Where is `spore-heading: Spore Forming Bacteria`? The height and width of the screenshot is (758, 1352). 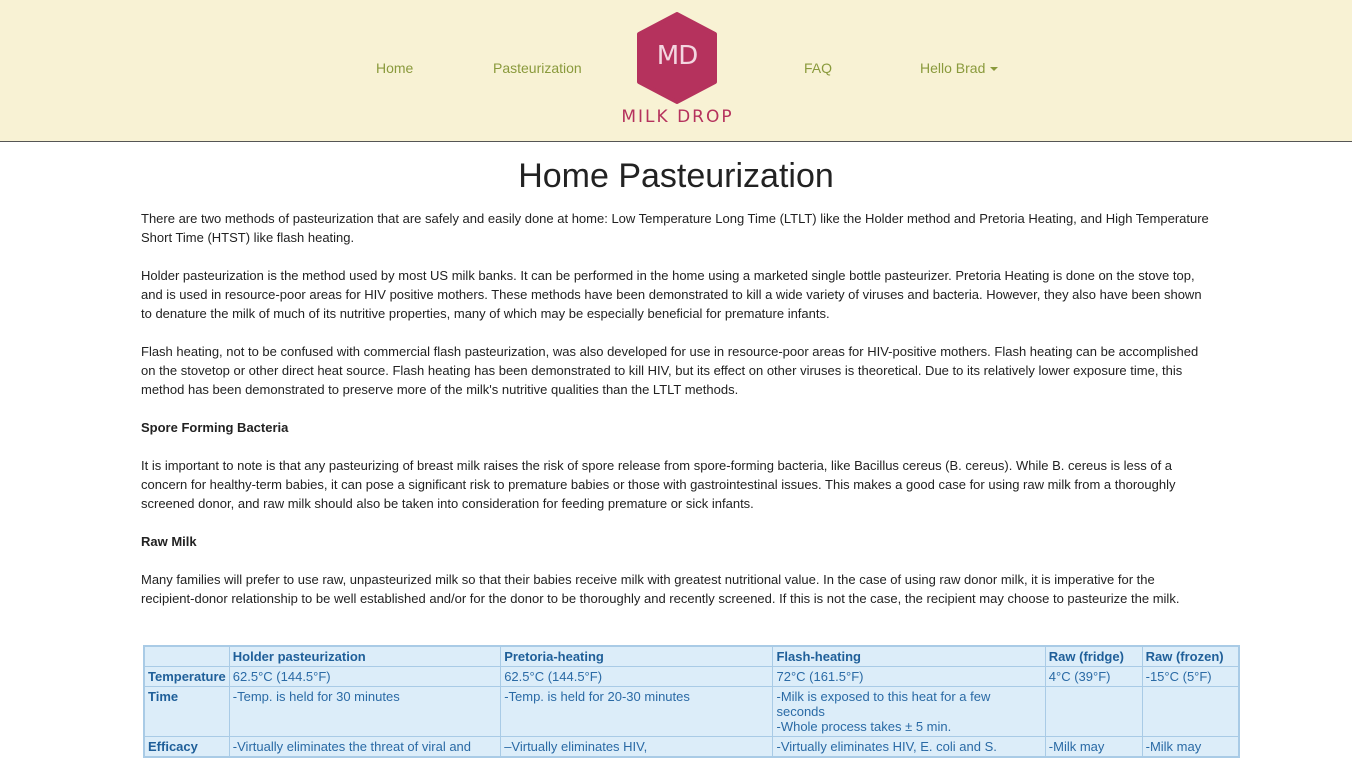
spore-heading: Spore Forming Bacteria is located at coordinates (215, 428).